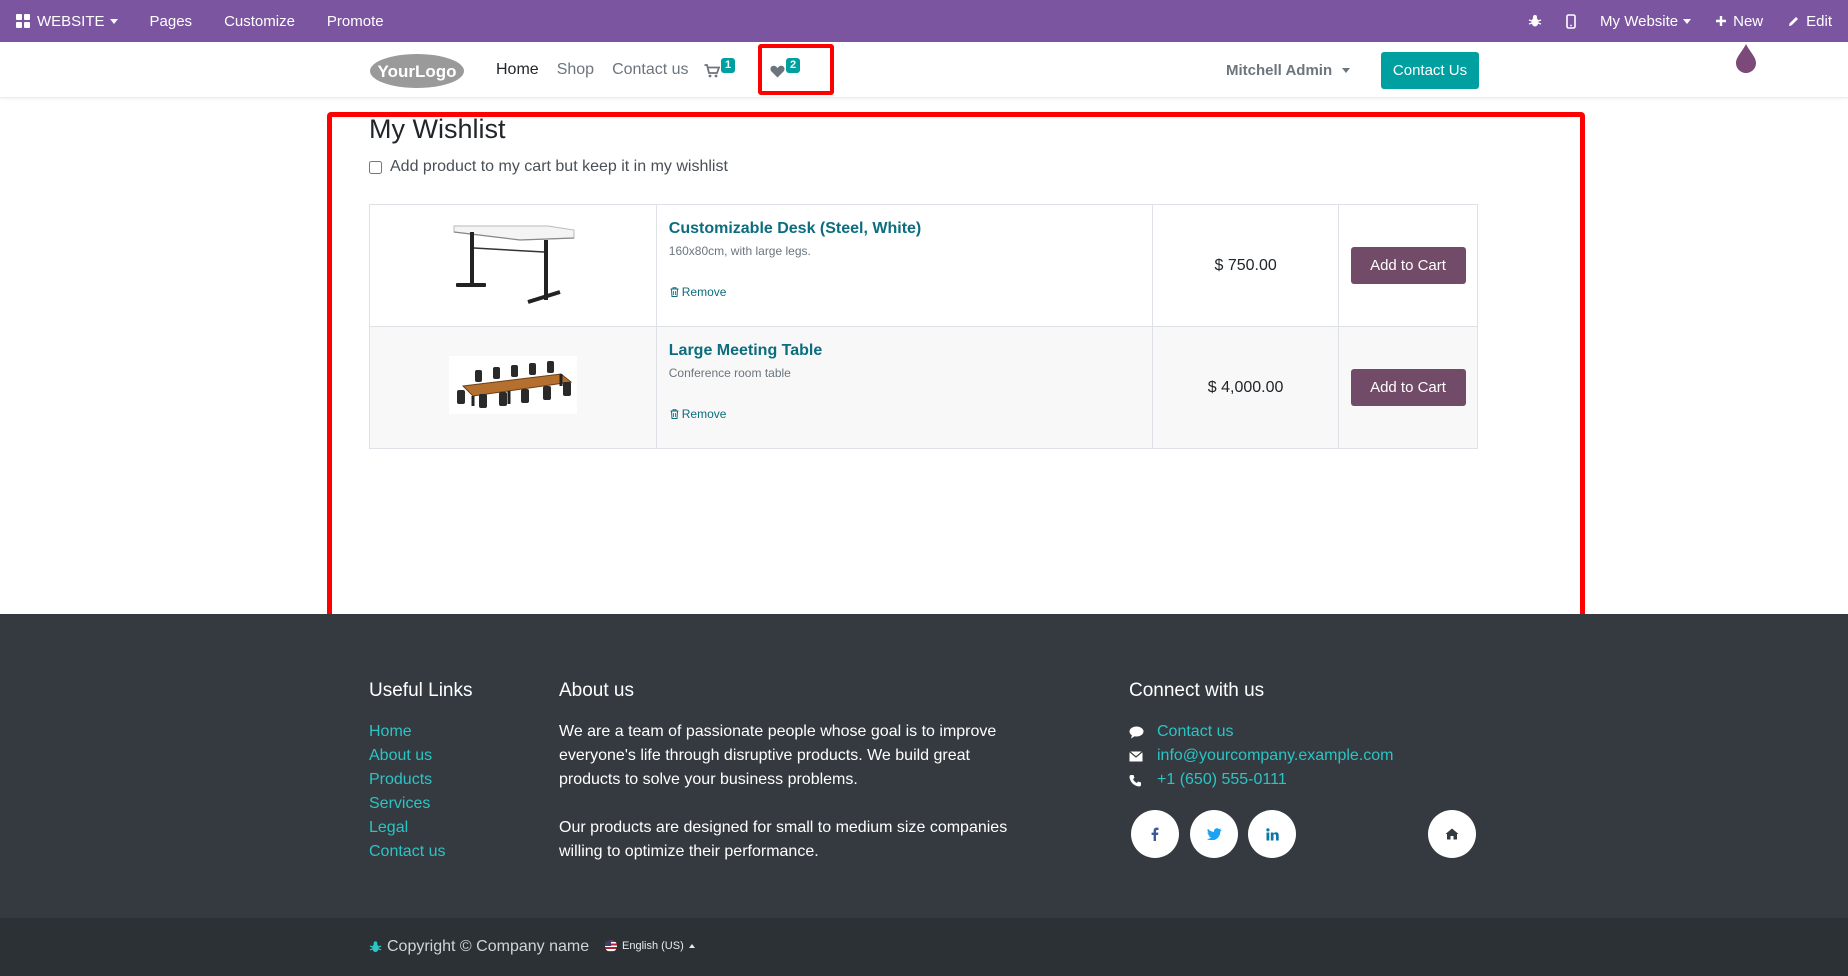 The image size is (1848, 976). What do you see at coordinates (355, 21) in the screenshot?
I see `promote-menu: Promote` at bounding box center [355, 21].